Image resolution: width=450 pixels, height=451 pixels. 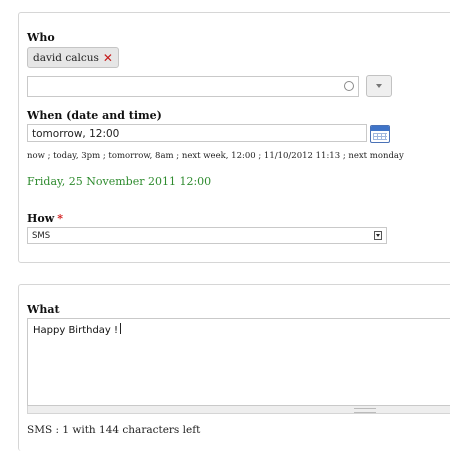 What do you see at coordinates (60, 218) in the screenshot?
I see `required-marker: *` at bounding box center [60, 218].